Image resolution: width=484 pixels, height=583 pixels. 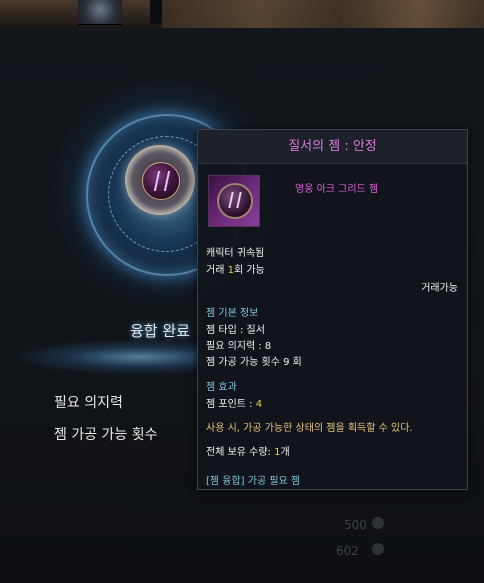 I want to click on trade-count: 거래 1회 가능, so click(x=235, y=268).